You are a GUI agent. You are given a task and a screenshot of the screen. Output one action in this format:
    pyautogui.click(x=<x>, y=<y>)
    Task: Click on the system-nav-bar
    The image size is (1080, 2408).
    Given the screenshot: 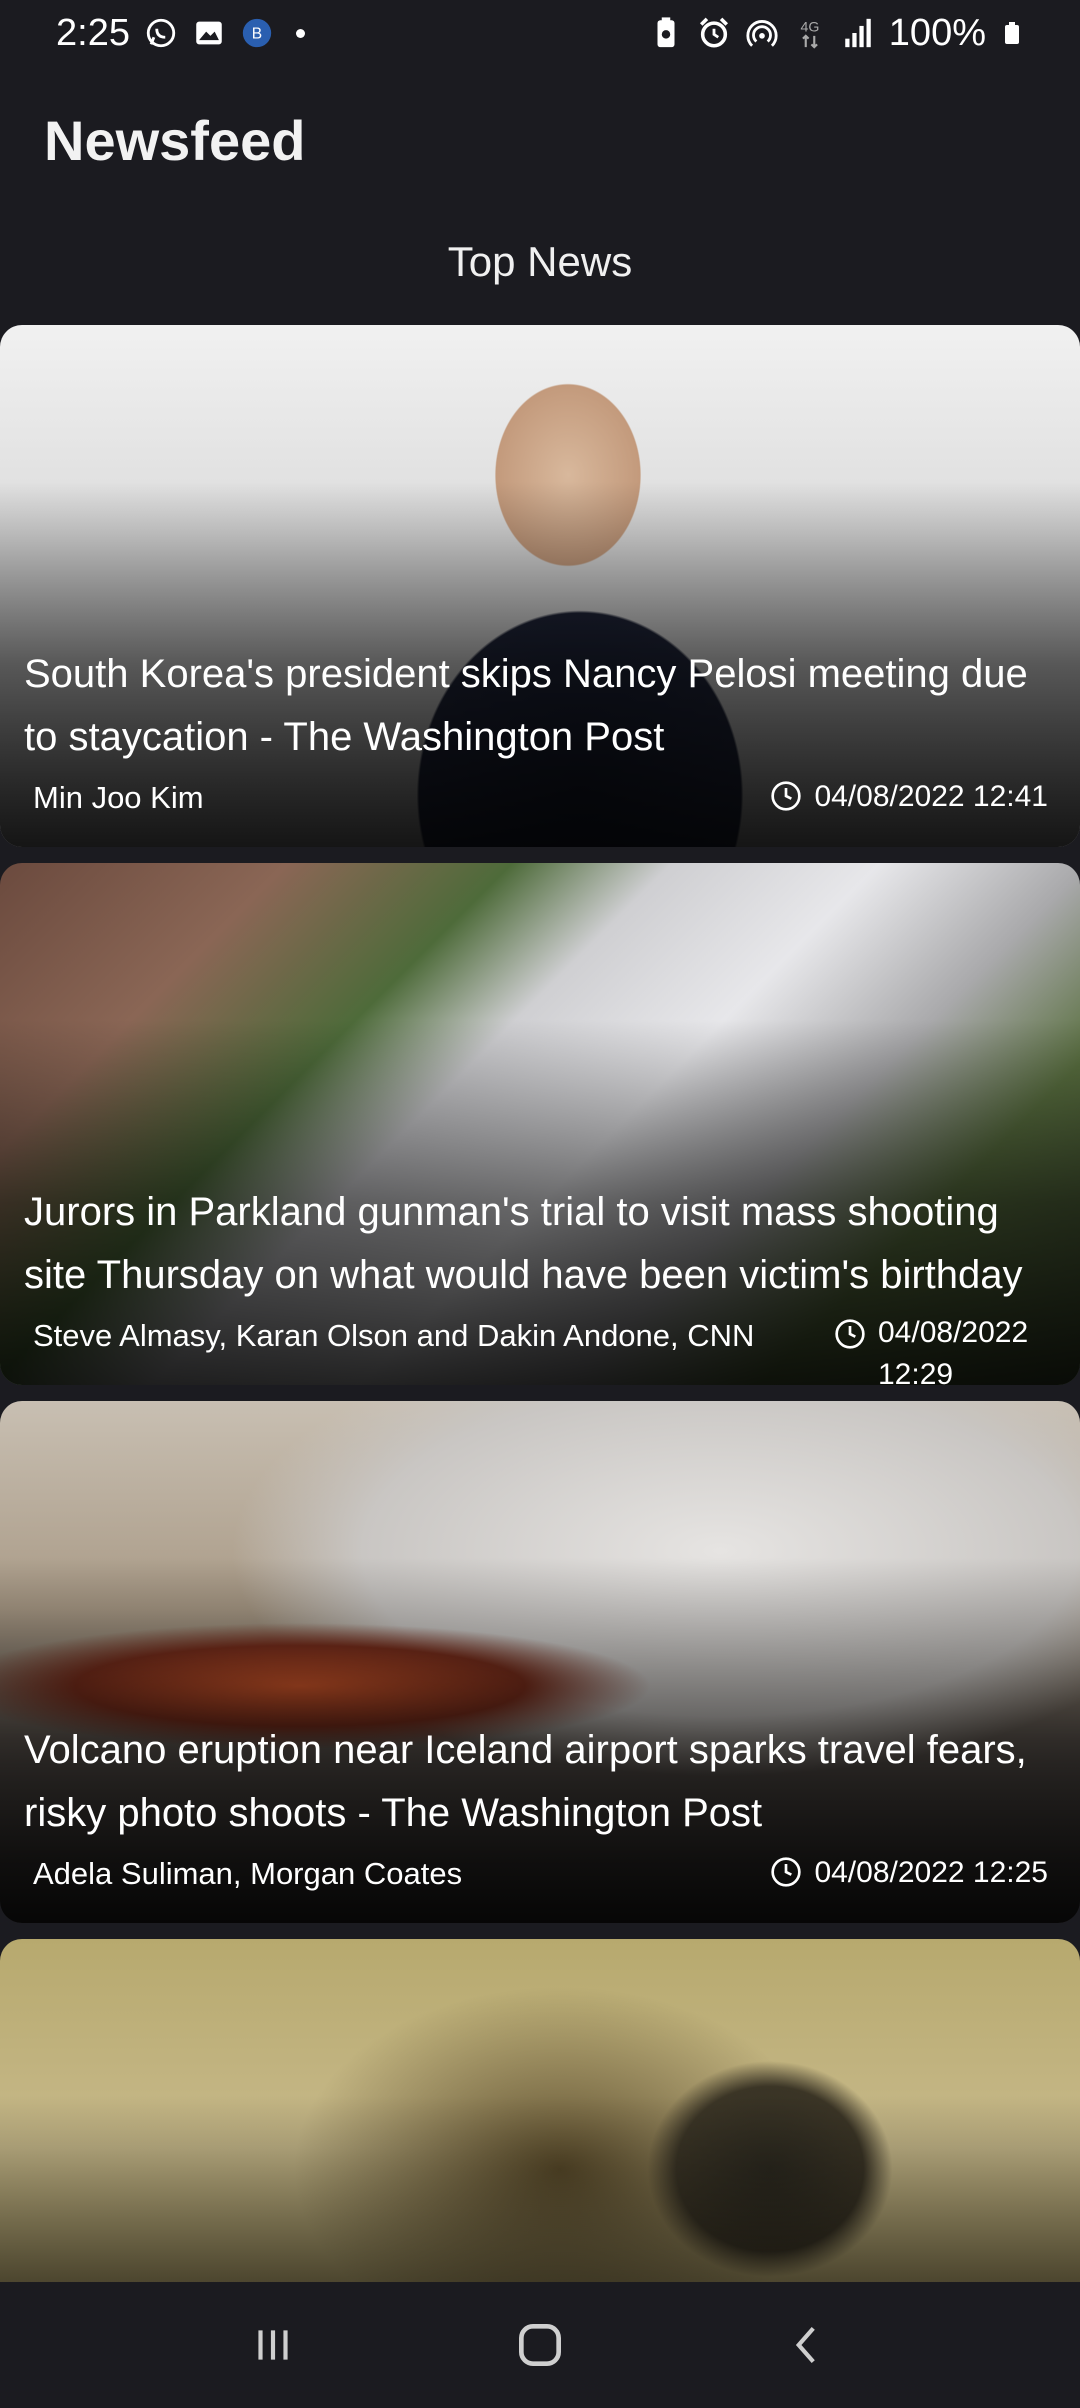 What is the action you would take?
    pyautogui.click(x=540, y=2345)
    